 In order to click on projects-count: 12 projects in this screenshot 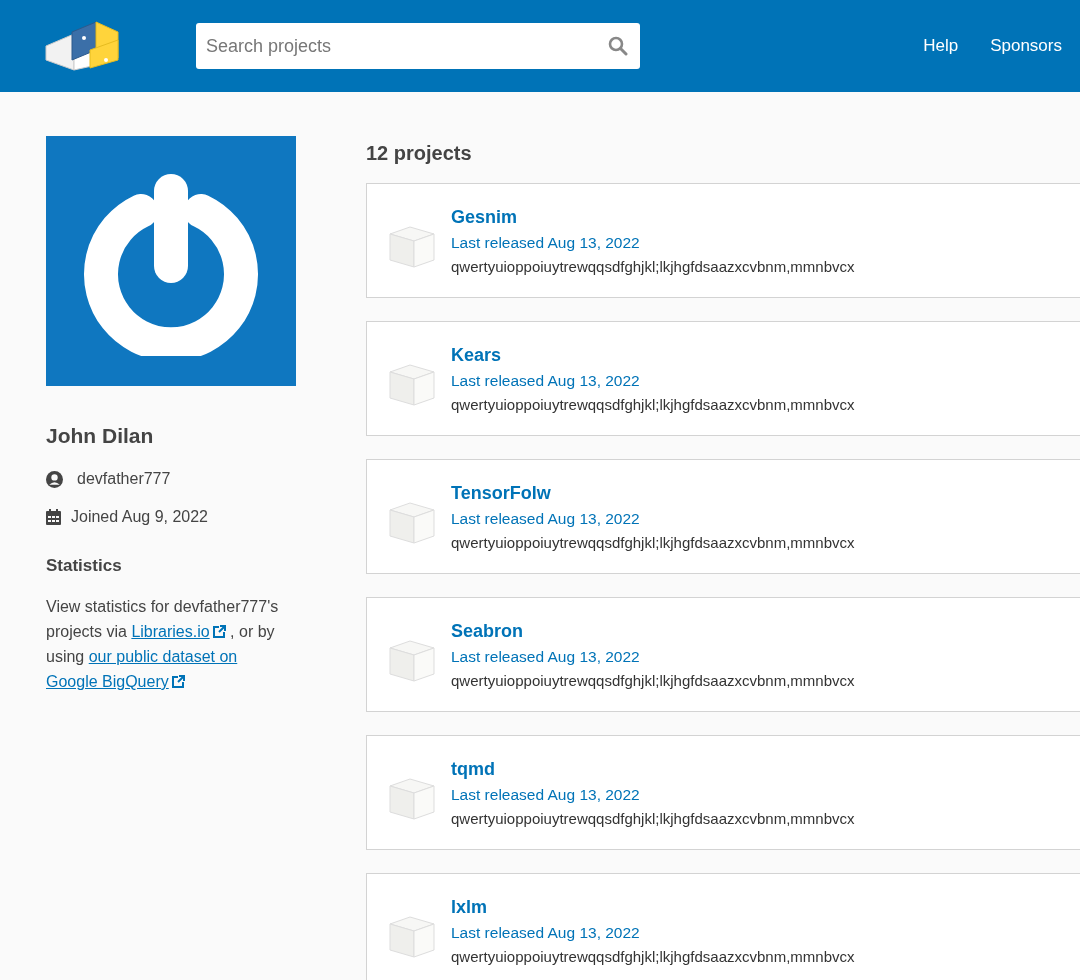, I will do `click(419, 153)`.